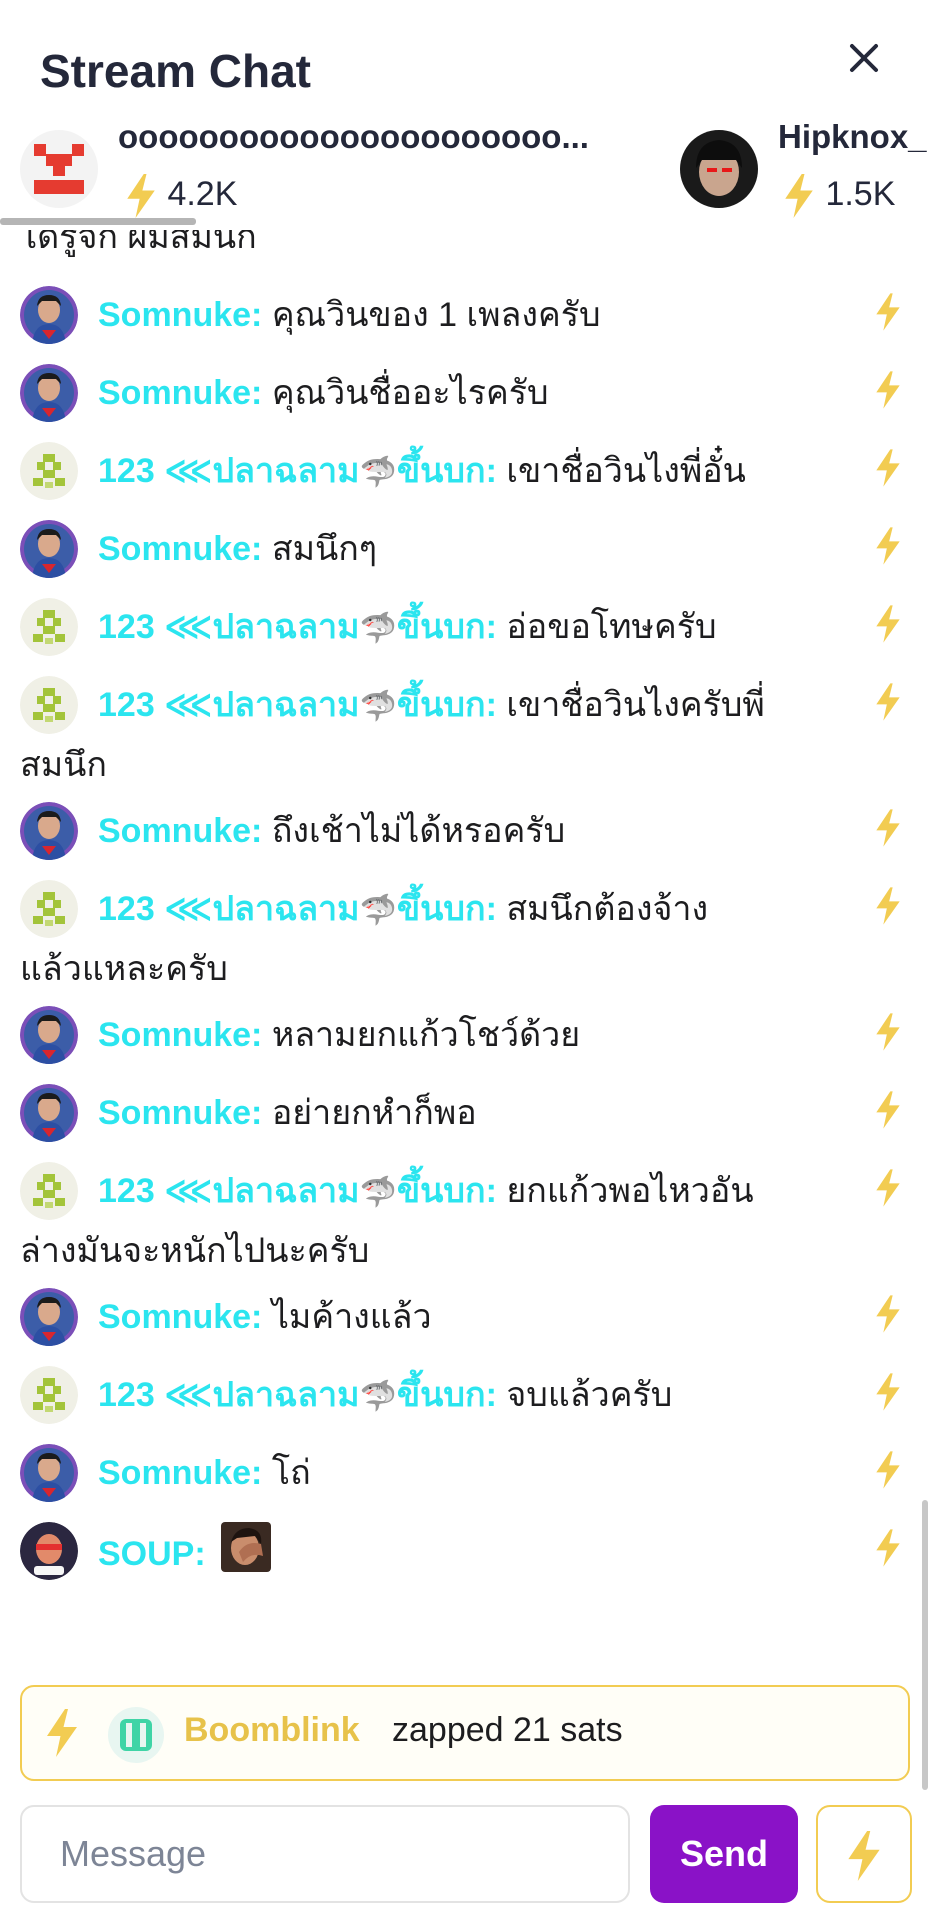 The width and height of the screenshot is (932, 1920). What do you see at coordinates (611, 627) in the screenshot?
I see `message-text: อ่อขอโทษครับ` at bounding box center [611, 627].